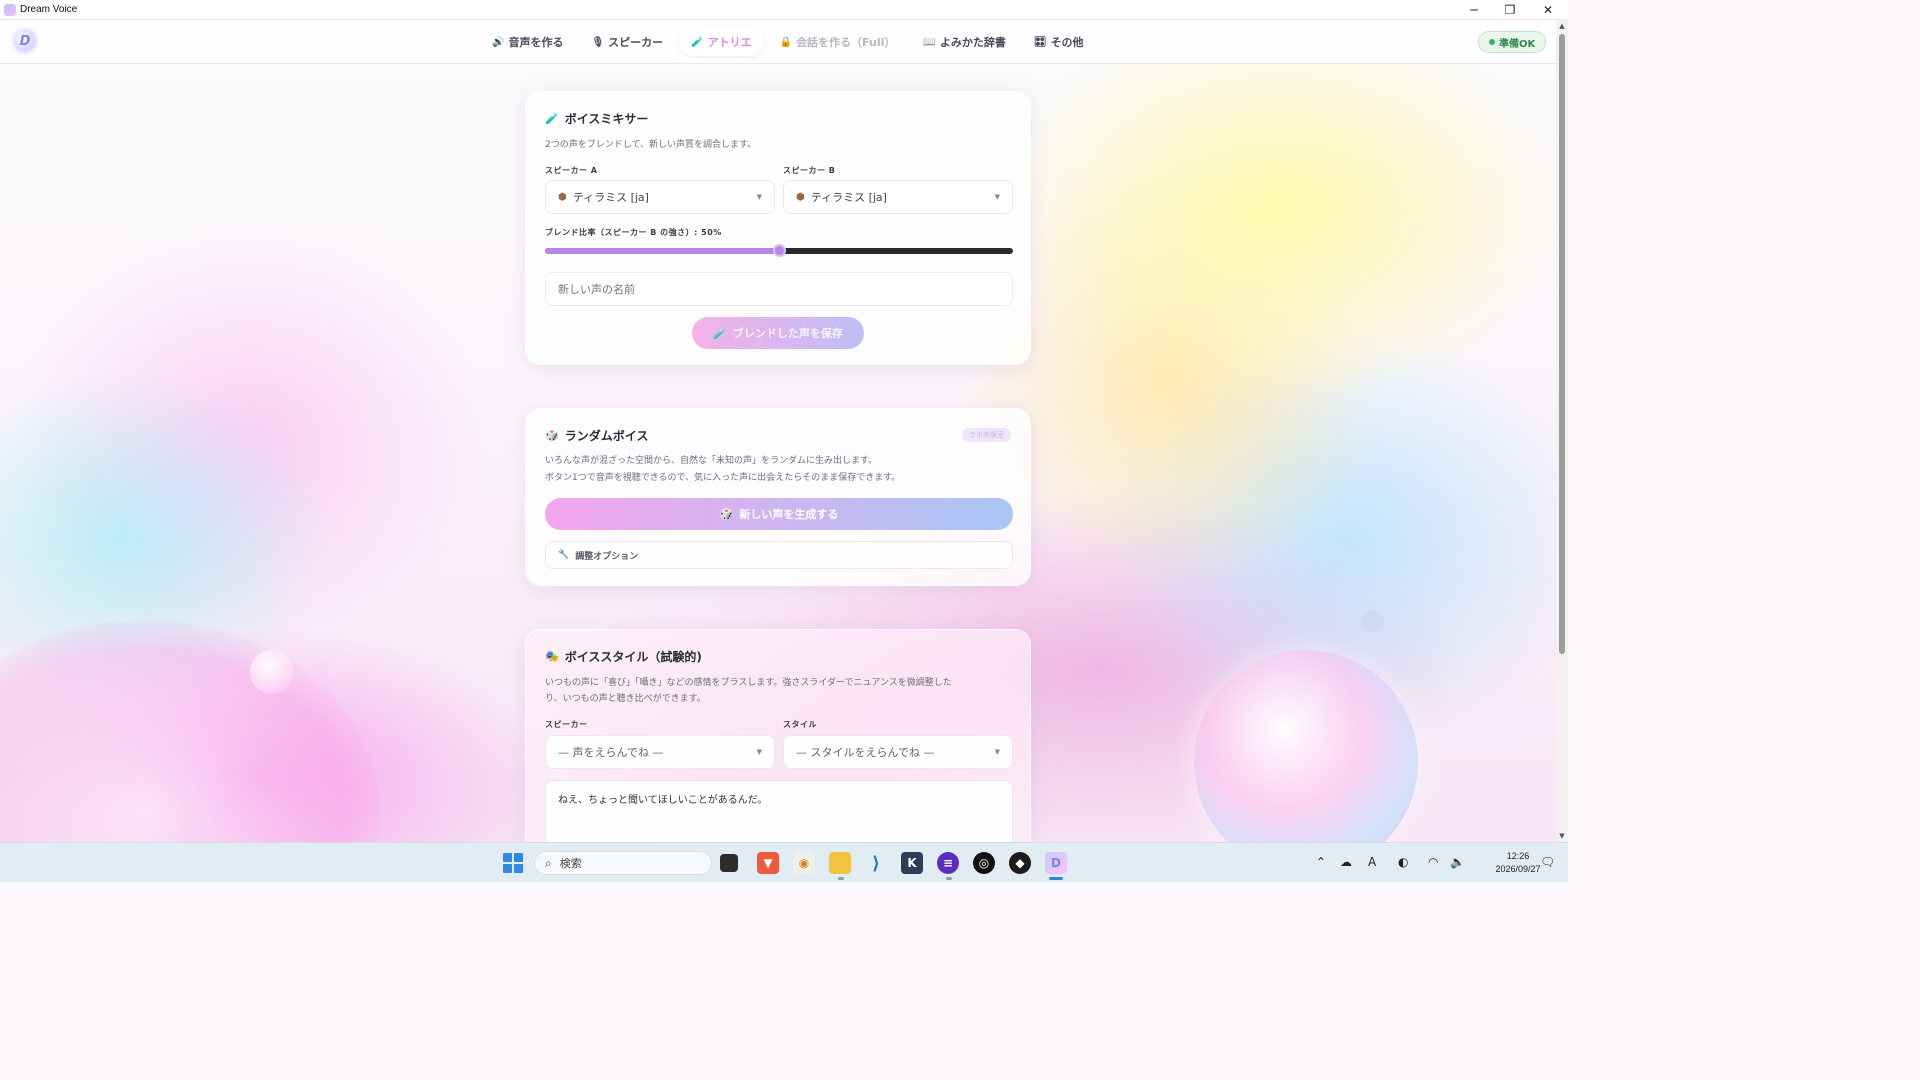 This screenshot has height=1080, width=1920. I want to click on file-explorer-icon, so click(840, 863).